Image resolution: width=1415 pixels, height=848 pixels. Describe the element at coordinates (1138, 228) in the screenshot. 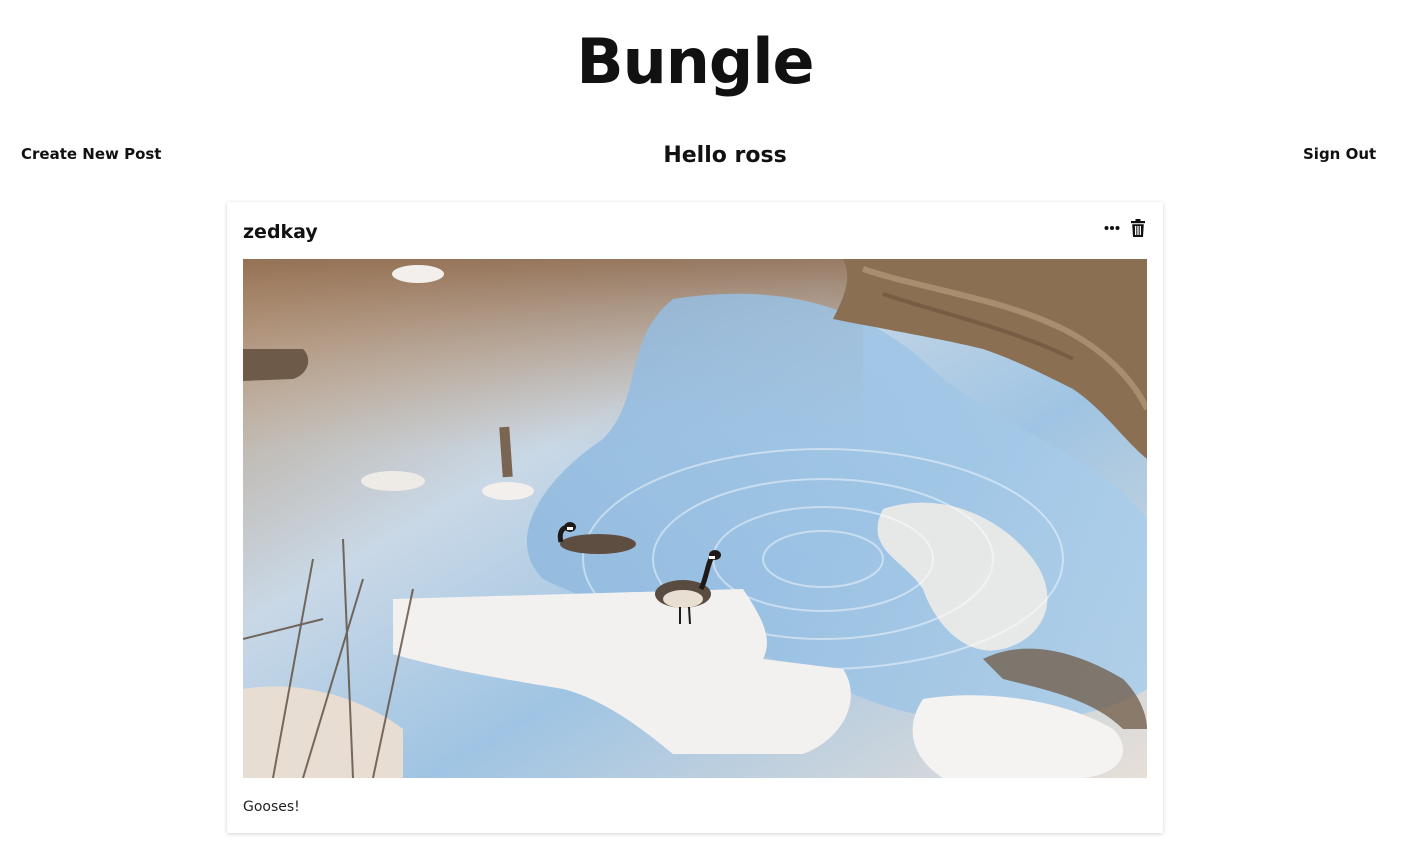

I see `trash-icon` at that location.